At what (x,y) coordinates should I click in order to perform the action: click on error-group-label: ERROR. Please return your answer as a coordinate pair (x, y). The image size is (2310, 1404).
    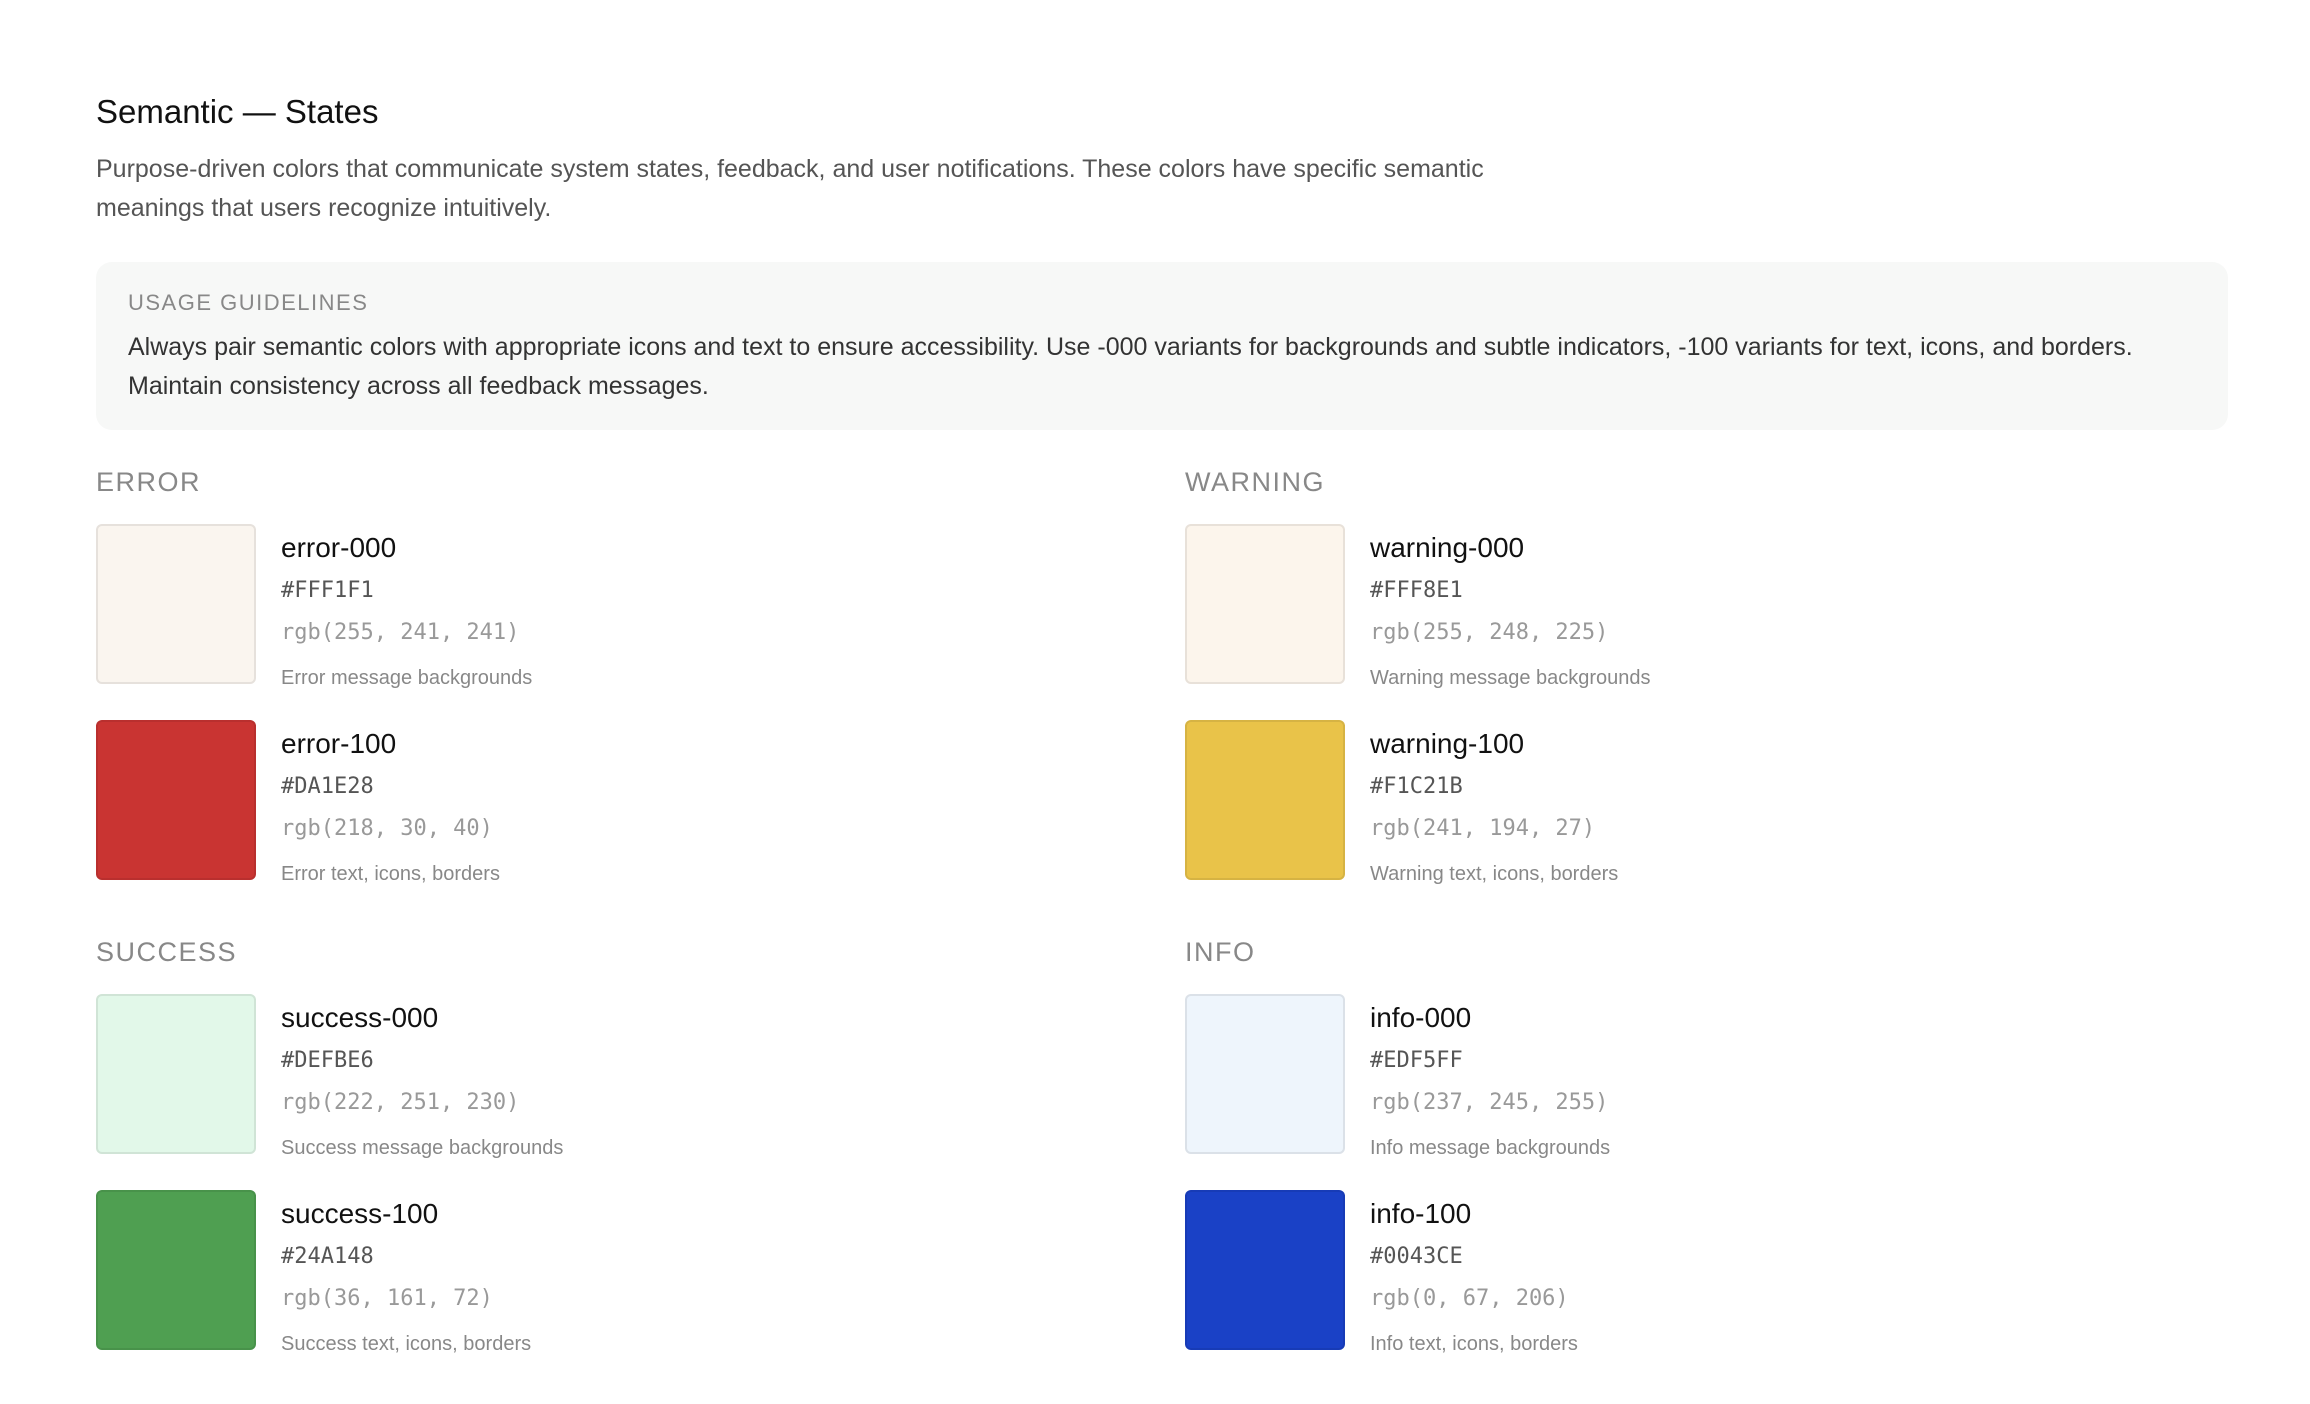
    Looking at the image, I should click on (149, 482).